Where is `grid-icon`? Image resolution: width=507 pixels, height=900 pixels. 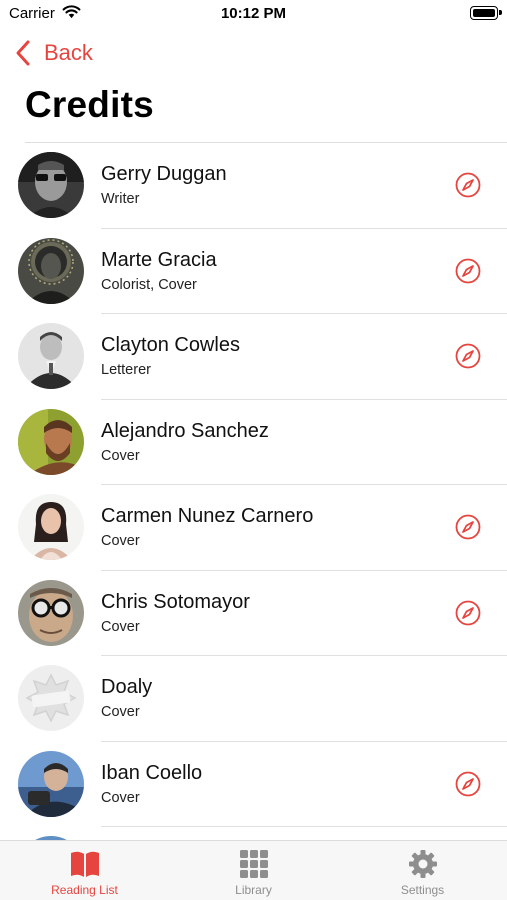
grid-icon is located at coordinates (253, 864).